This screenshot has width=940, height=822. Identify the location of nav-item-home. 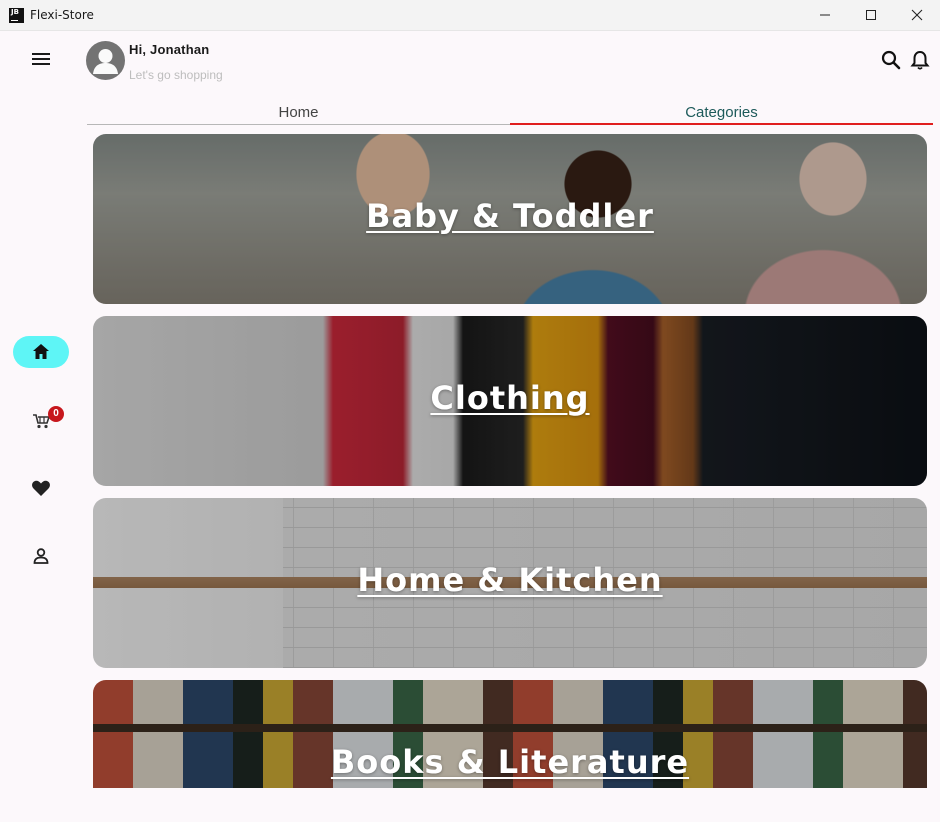
(41, 352).